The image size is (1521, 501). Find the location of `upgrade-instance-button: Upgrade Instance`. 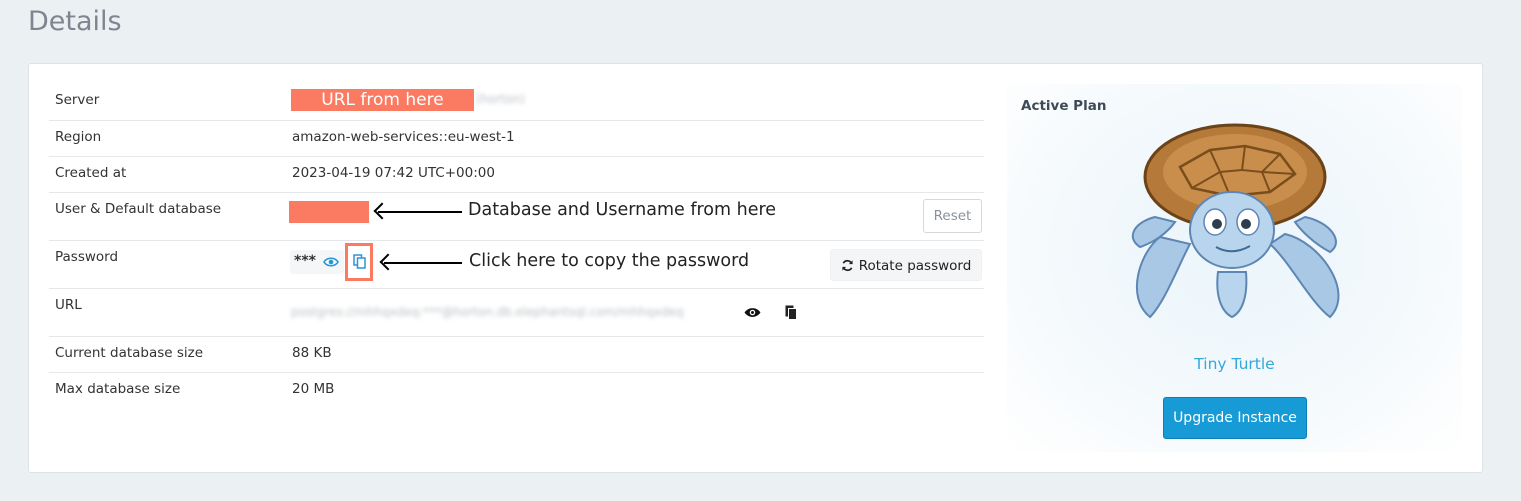

upgrade-instance-button: Upgrade Instance is located at coordinates (1235, 418).